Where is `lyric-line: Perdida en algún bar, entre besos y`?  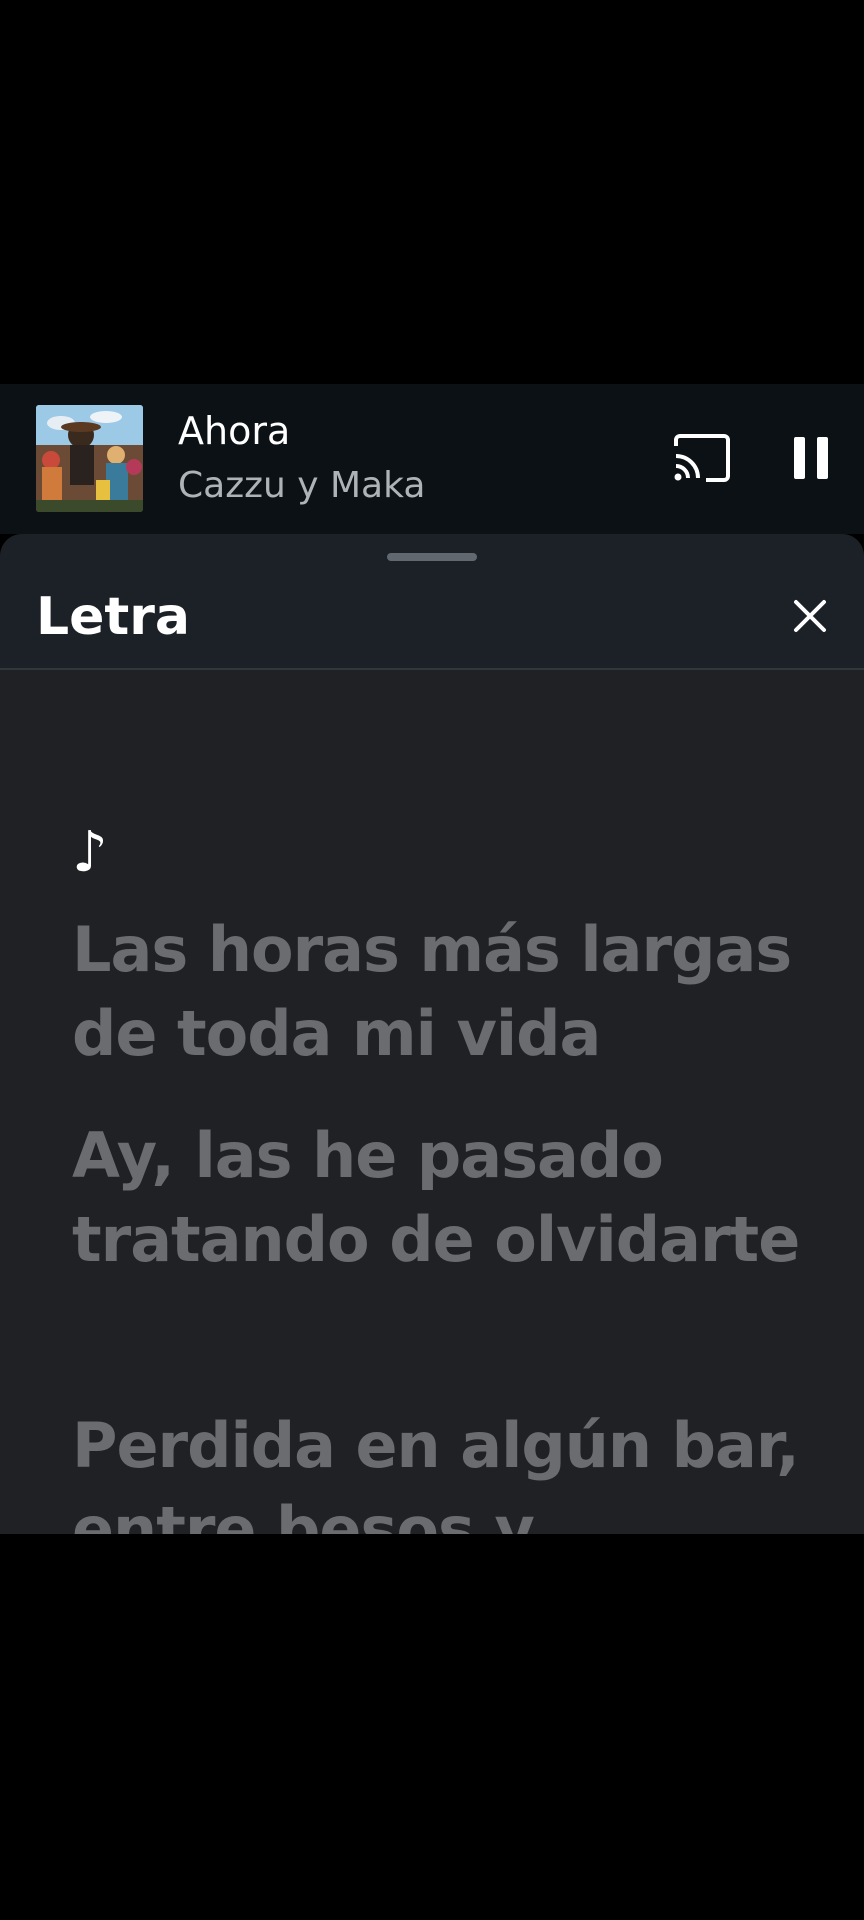
lyric-line: Perdida en algún bar, entre besos y is located at coordinates (437, 1469).